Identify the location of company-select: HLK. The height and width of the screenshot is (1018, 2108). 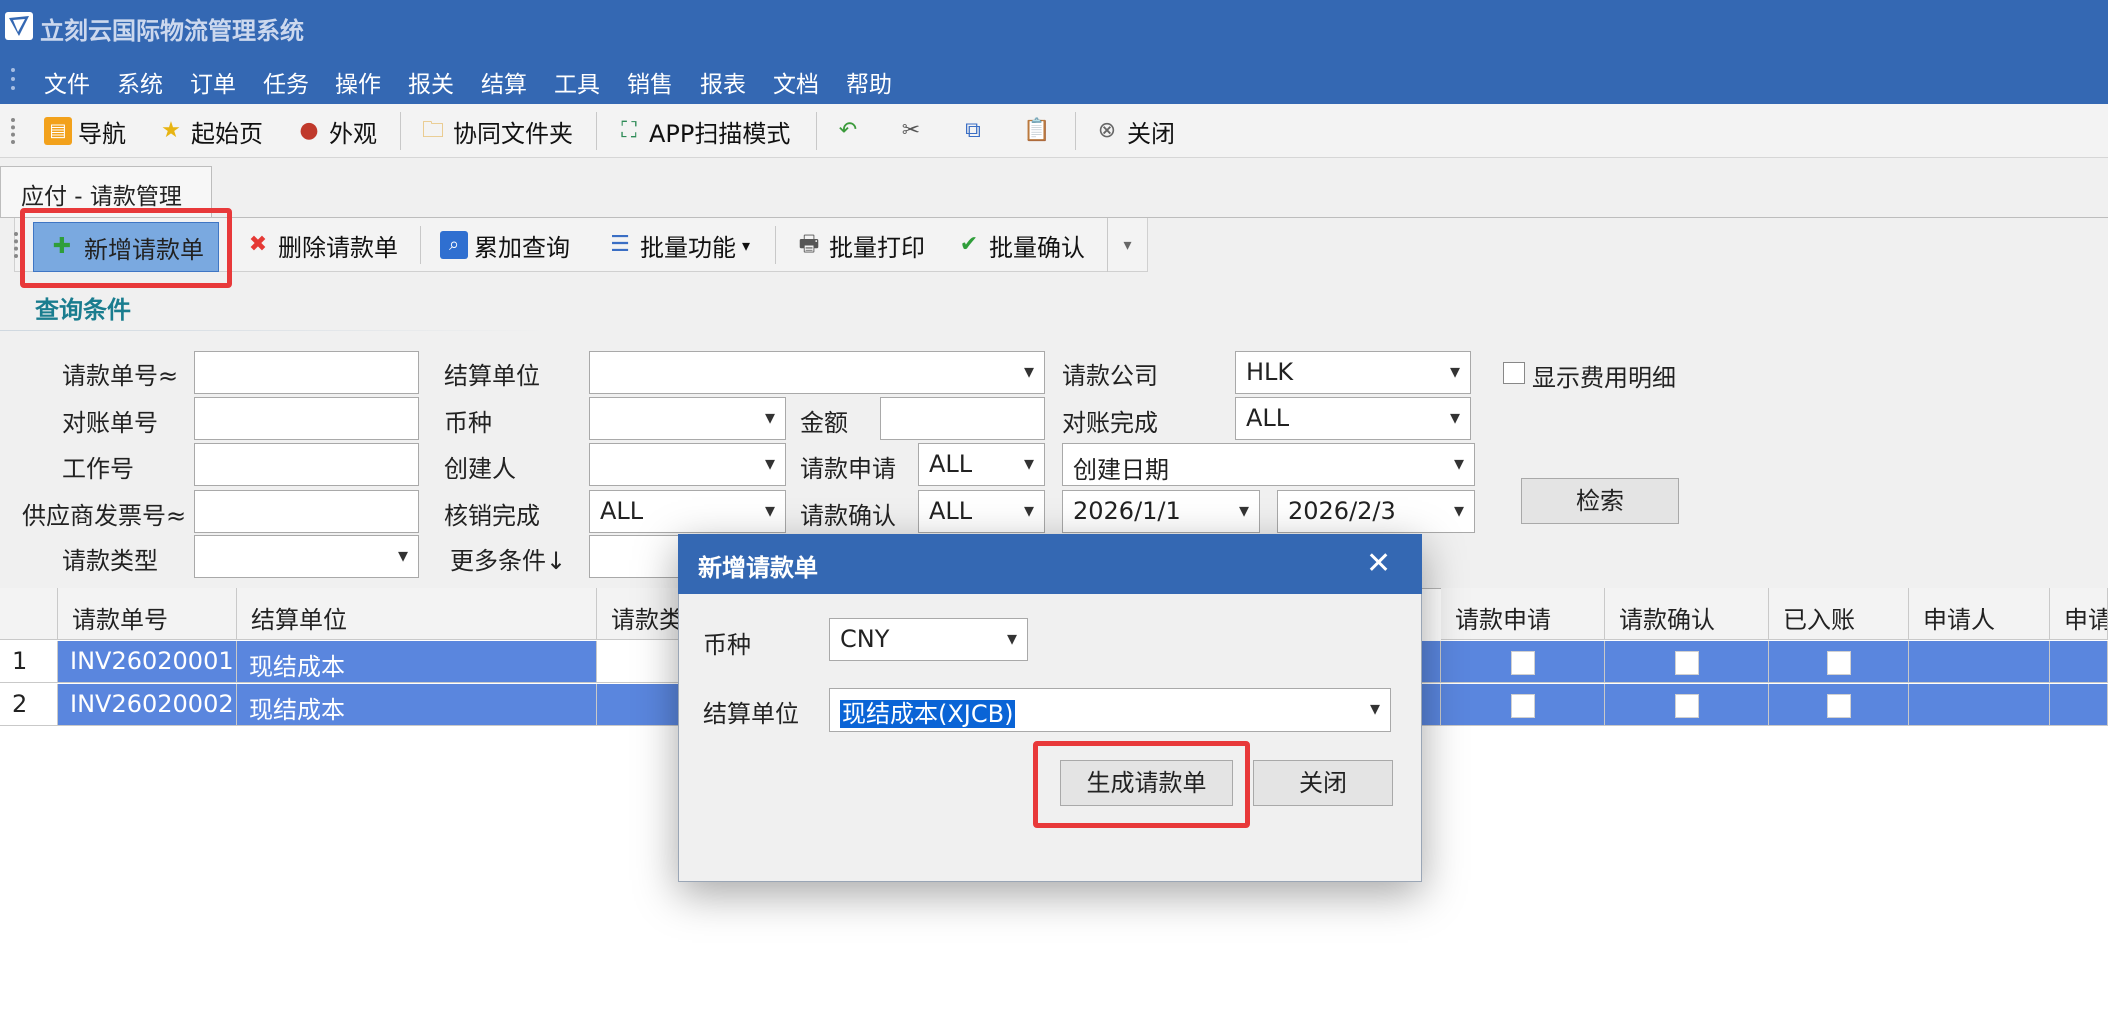
(1353, 372).